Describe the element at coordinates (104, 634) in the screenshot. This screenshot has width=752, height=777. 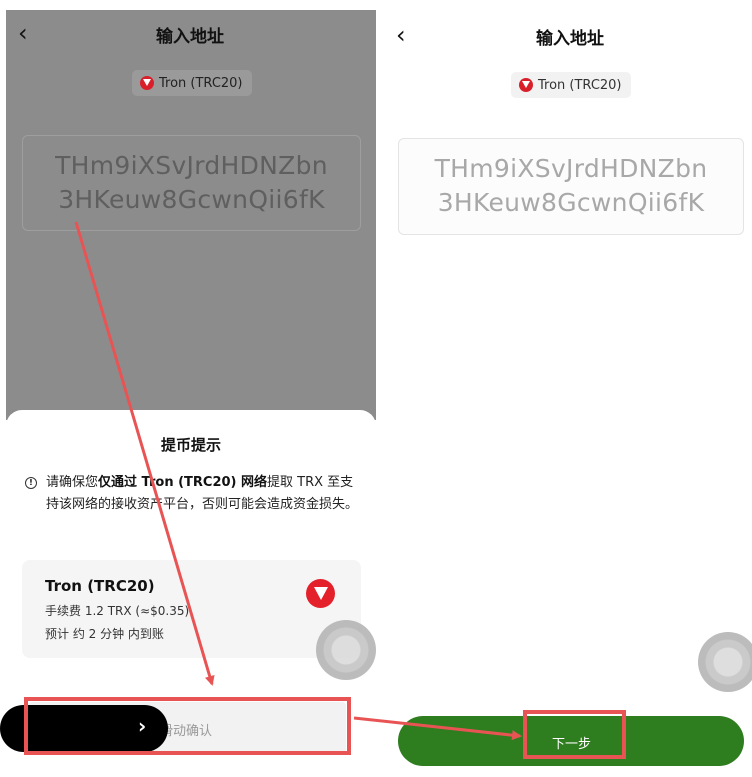
I see `network-eta: 预计 约 2 分钟 内到账` at that location.